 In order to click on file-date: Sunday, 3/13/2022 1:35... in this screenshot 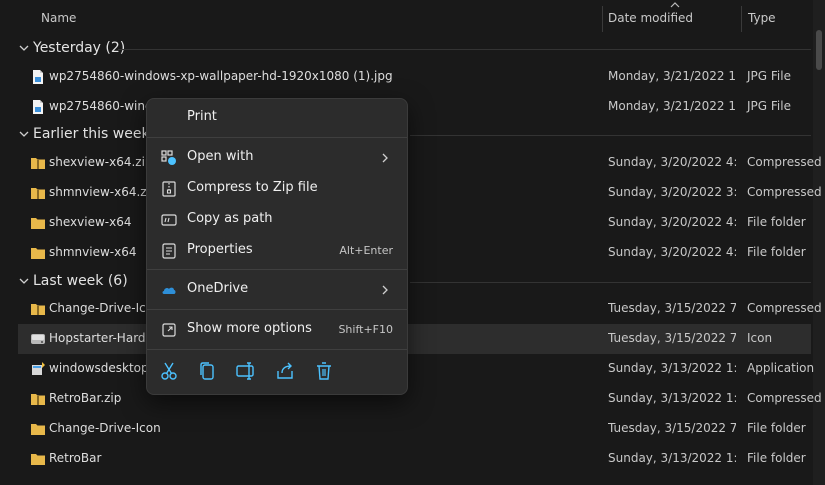, I will do `click(672, 368)`.